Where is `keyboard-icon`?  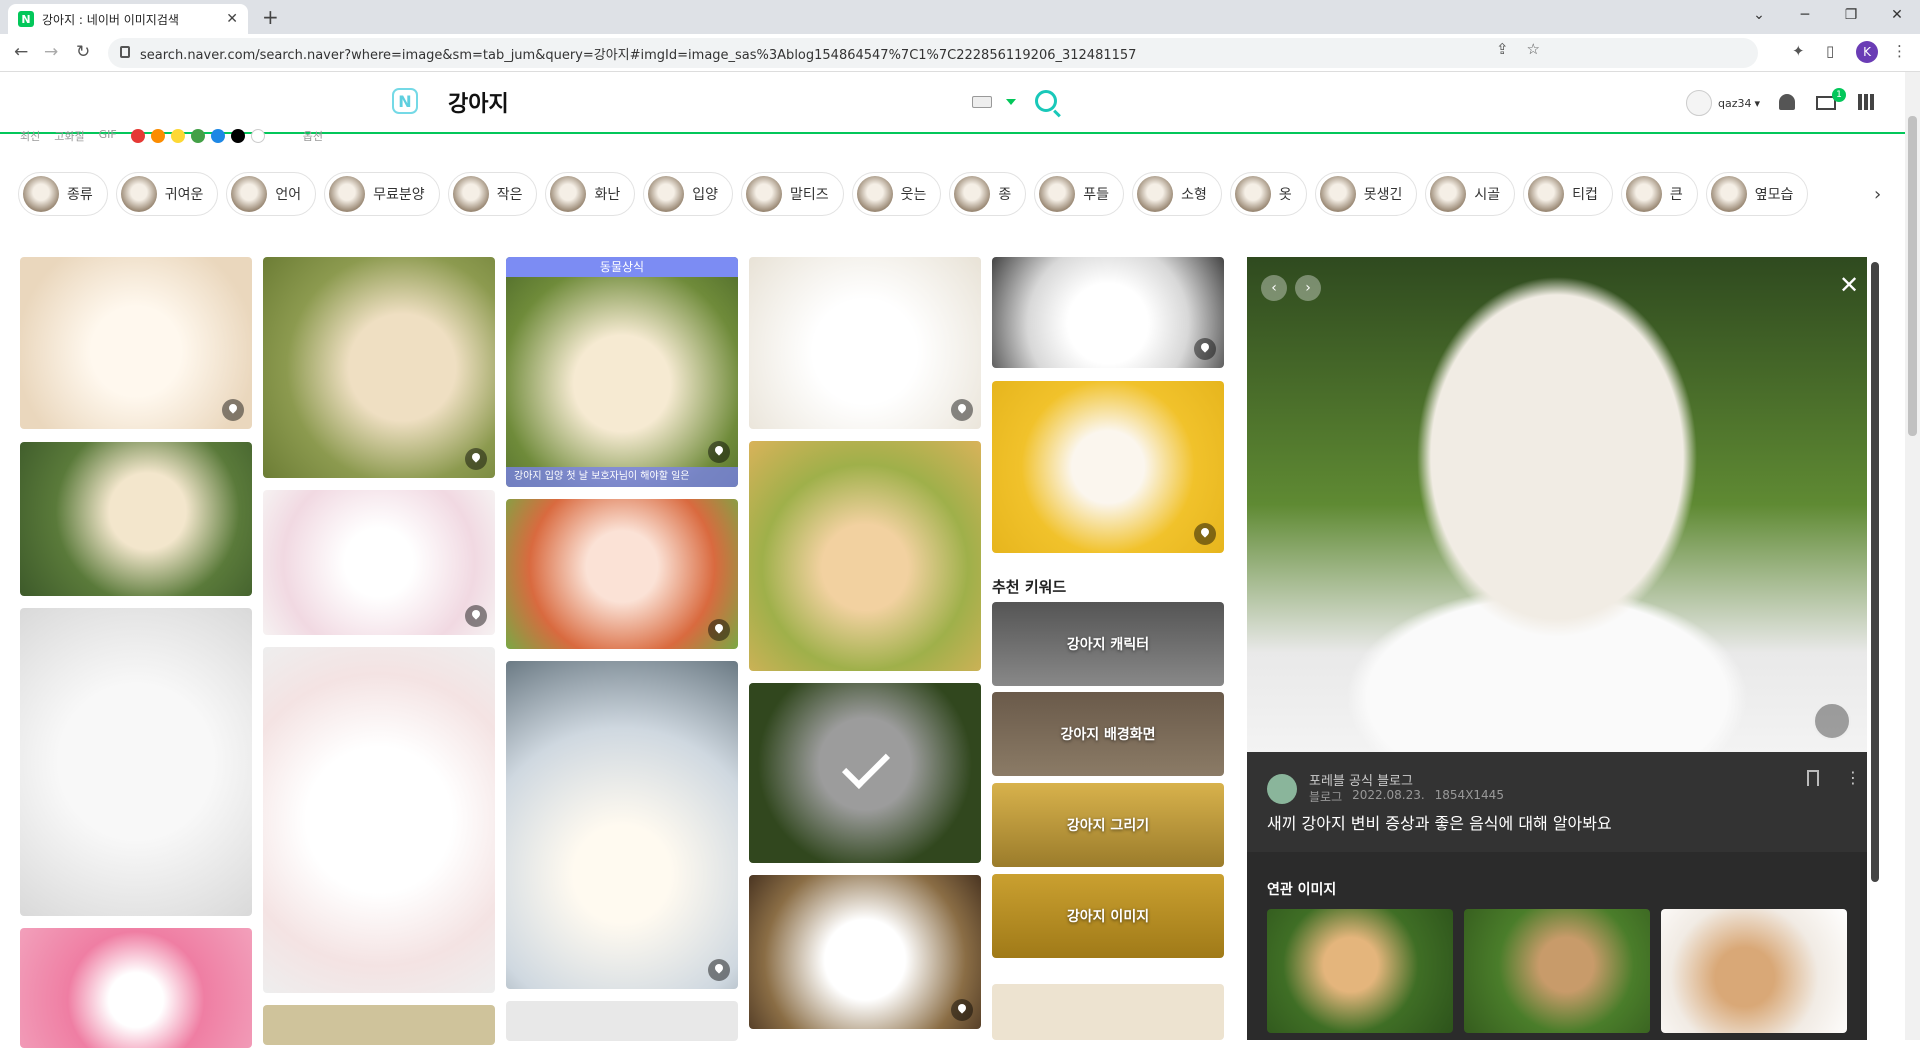
keyboard-icon is located at coordinates (982, 102).